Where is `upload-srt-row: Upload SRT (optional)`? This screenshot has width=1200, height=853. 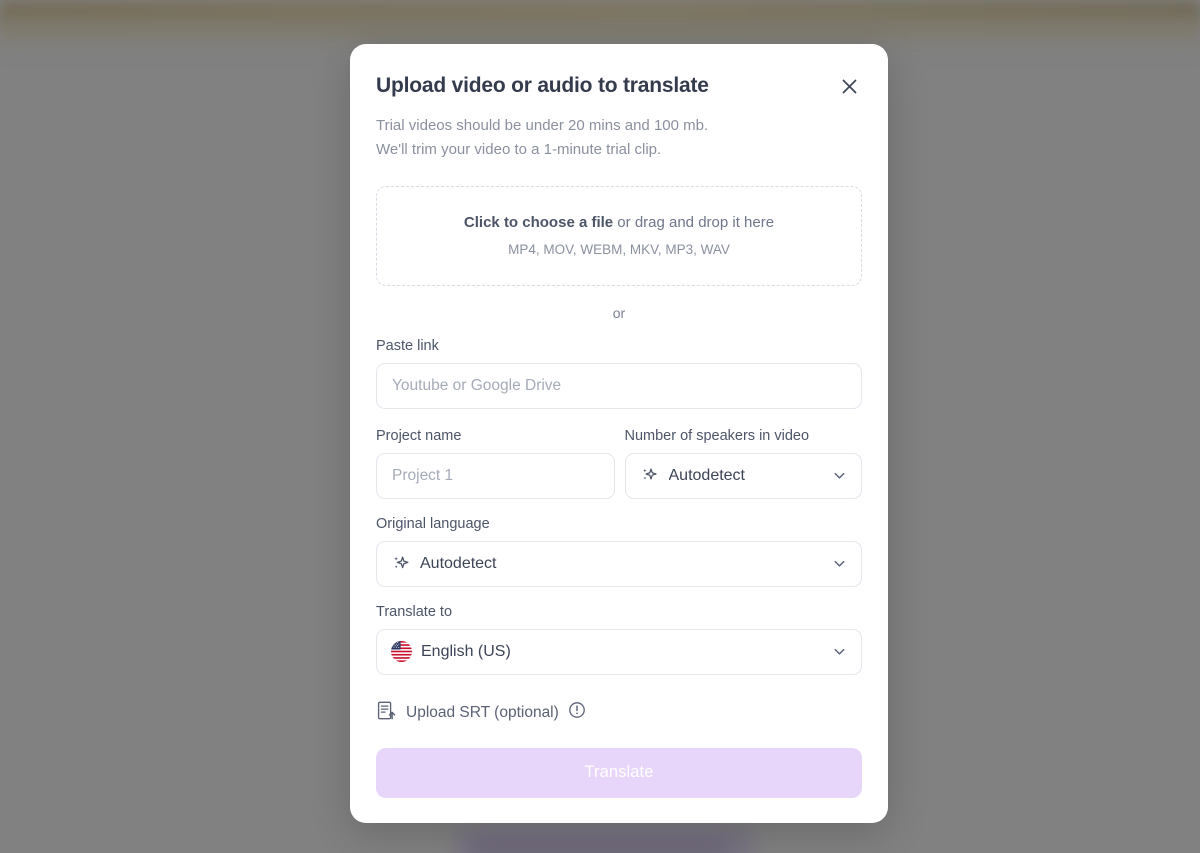
upload-srt-row: Upload SRT (optional) is located at coordinates (619, 713).